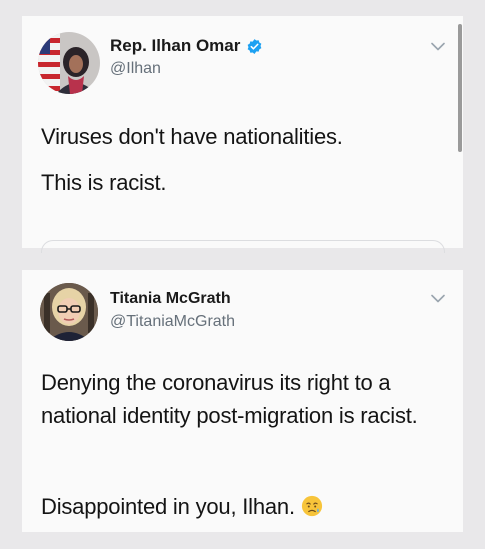  I want to click on display-name: Titania McGrath, so click(170, 299).